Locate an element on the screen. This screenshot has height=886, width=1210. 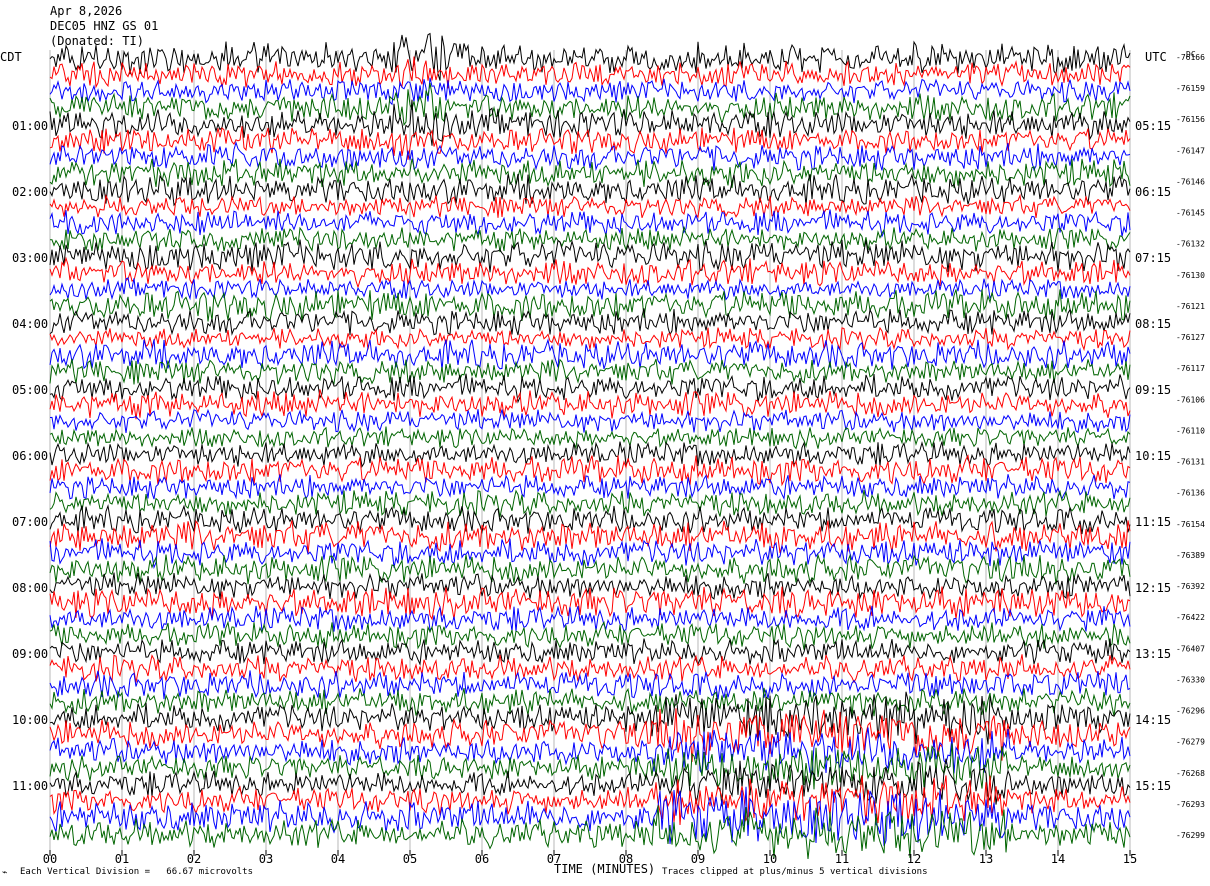
scale-icon: ⌁ is located at coordinates (5, 873).